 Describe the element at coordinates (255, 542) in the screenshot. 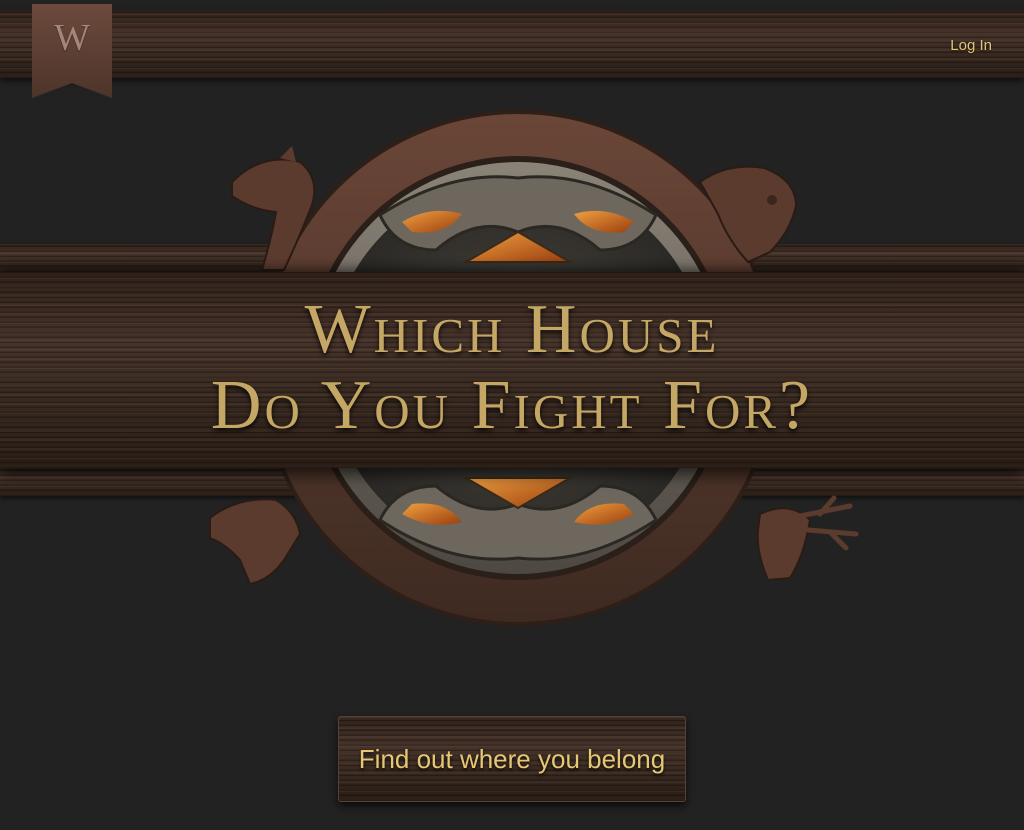

I see `wolf-sigil-icon` at that location.